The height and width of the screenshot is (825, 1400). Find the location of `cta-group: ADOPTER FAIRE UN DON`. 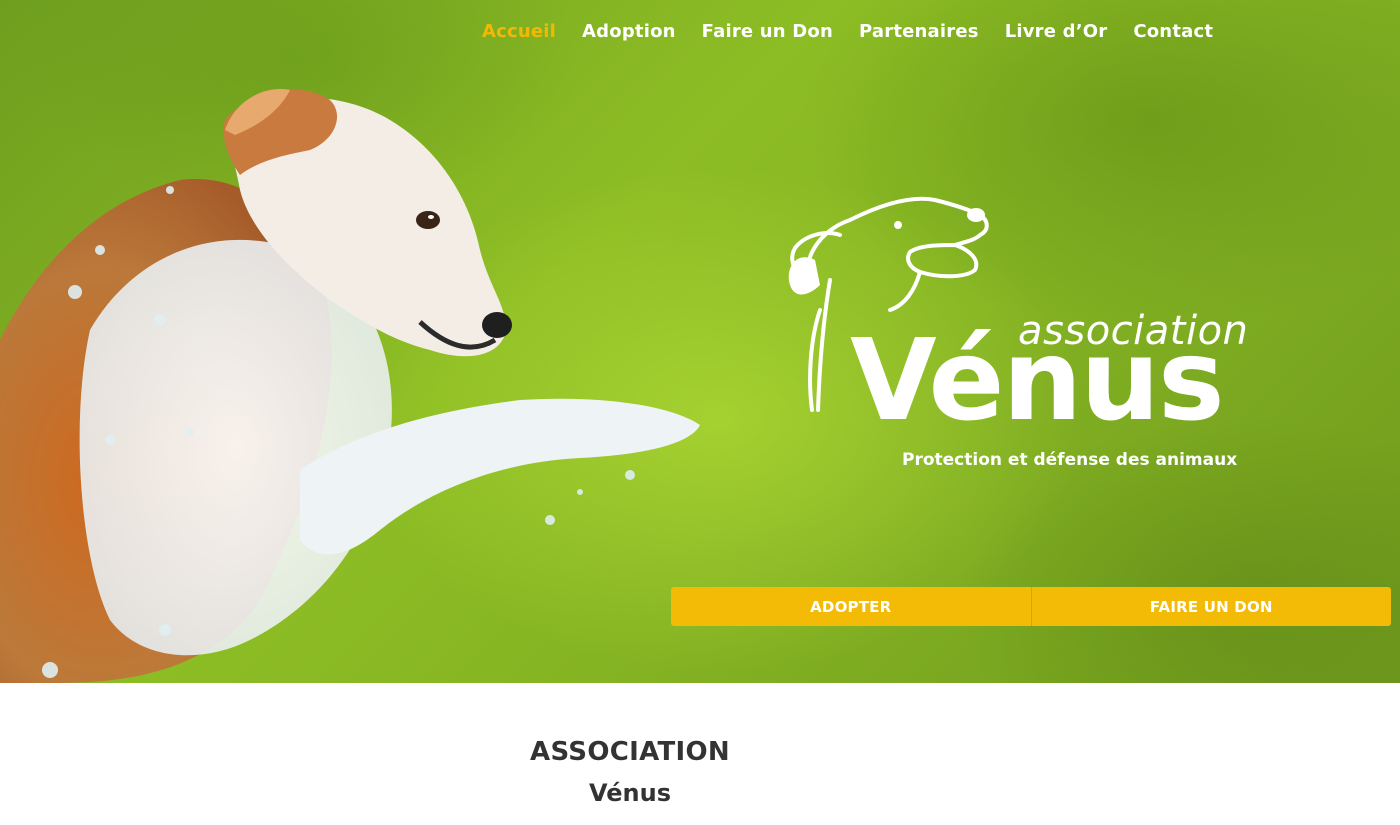

cta-group: ADOPTER FAIRE UN DON is located at coordinates (1031, 606).